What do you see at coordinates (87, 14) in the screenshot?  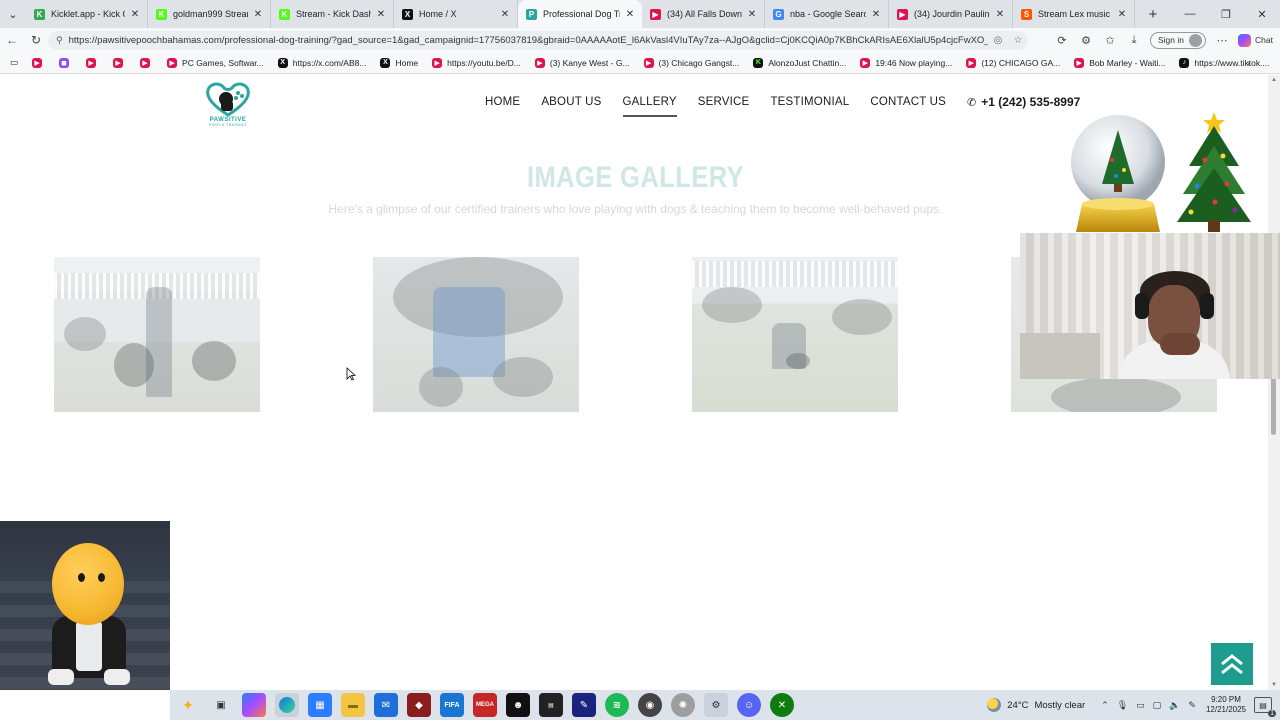 I see `browser-tab: KKicklet.app - Kick Chatb✕` at bounding box center [87, 14].